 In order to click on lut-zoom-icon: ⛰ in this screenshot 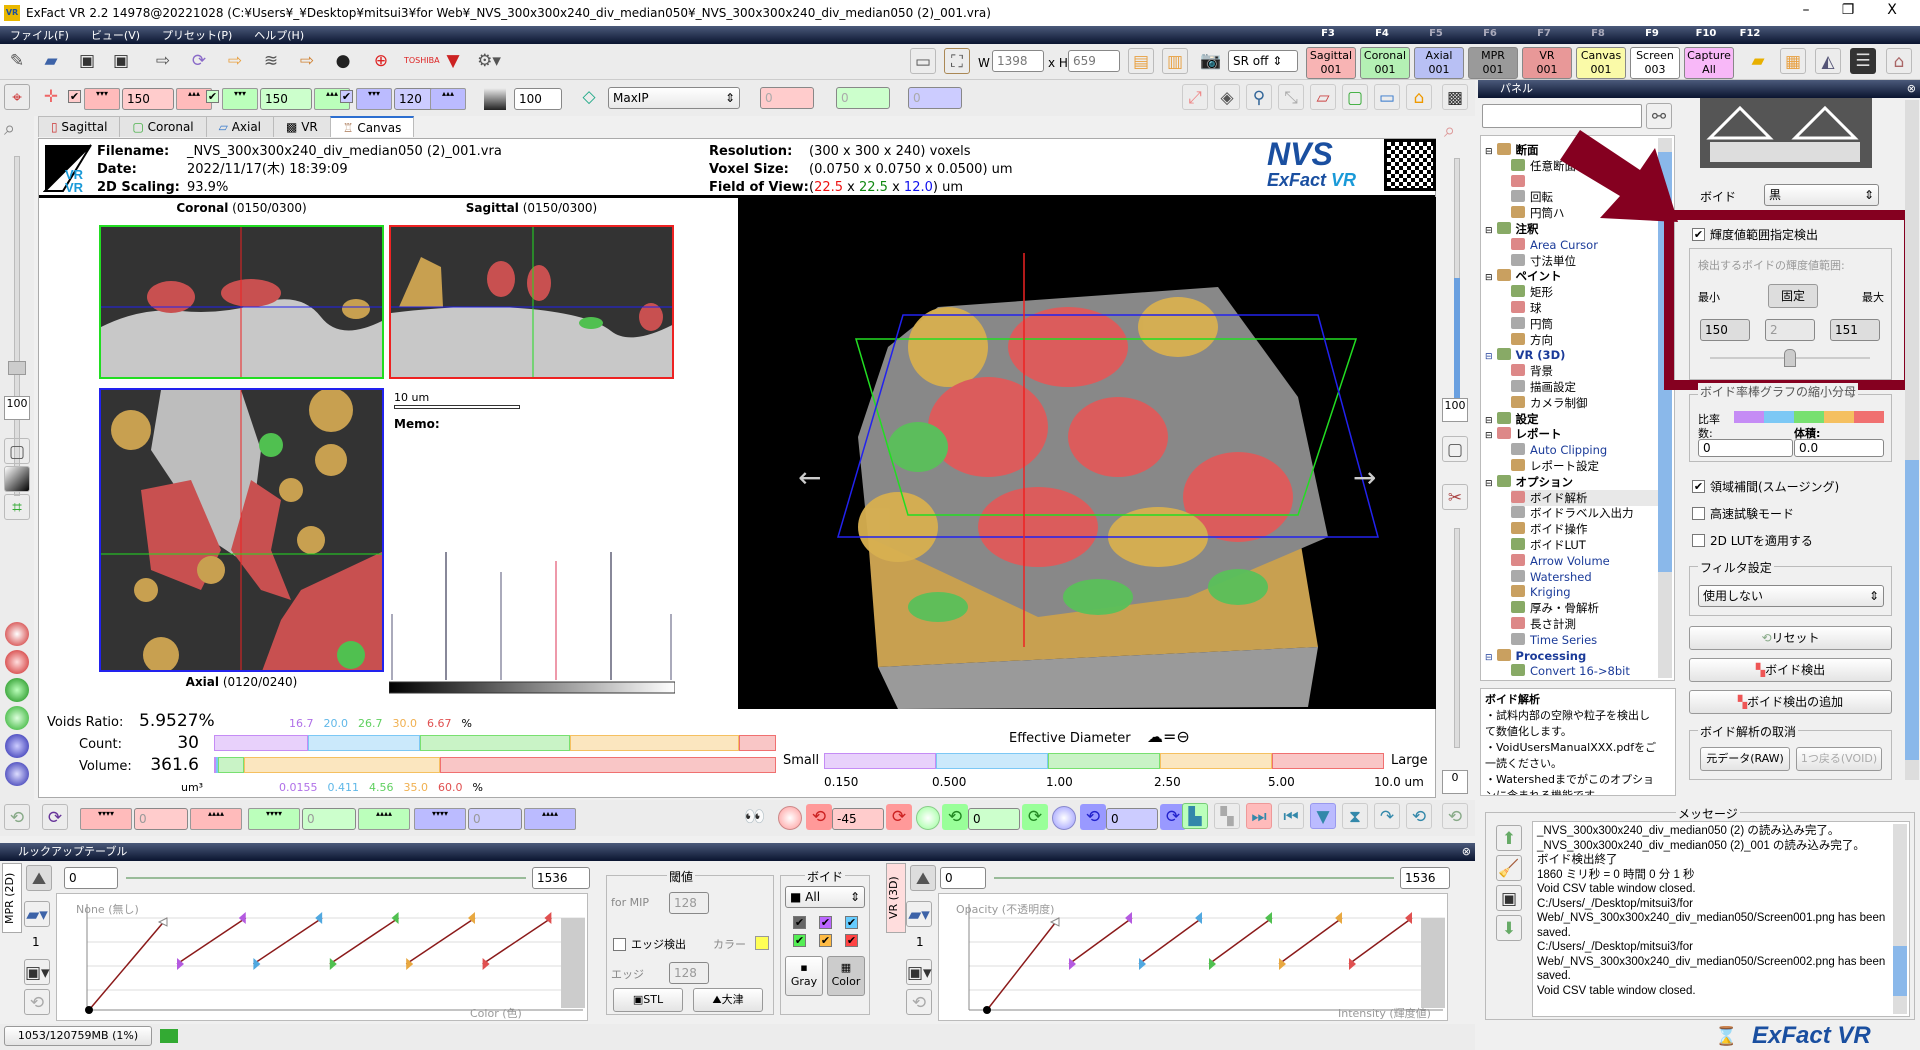, I will do `click(39, 878)`.